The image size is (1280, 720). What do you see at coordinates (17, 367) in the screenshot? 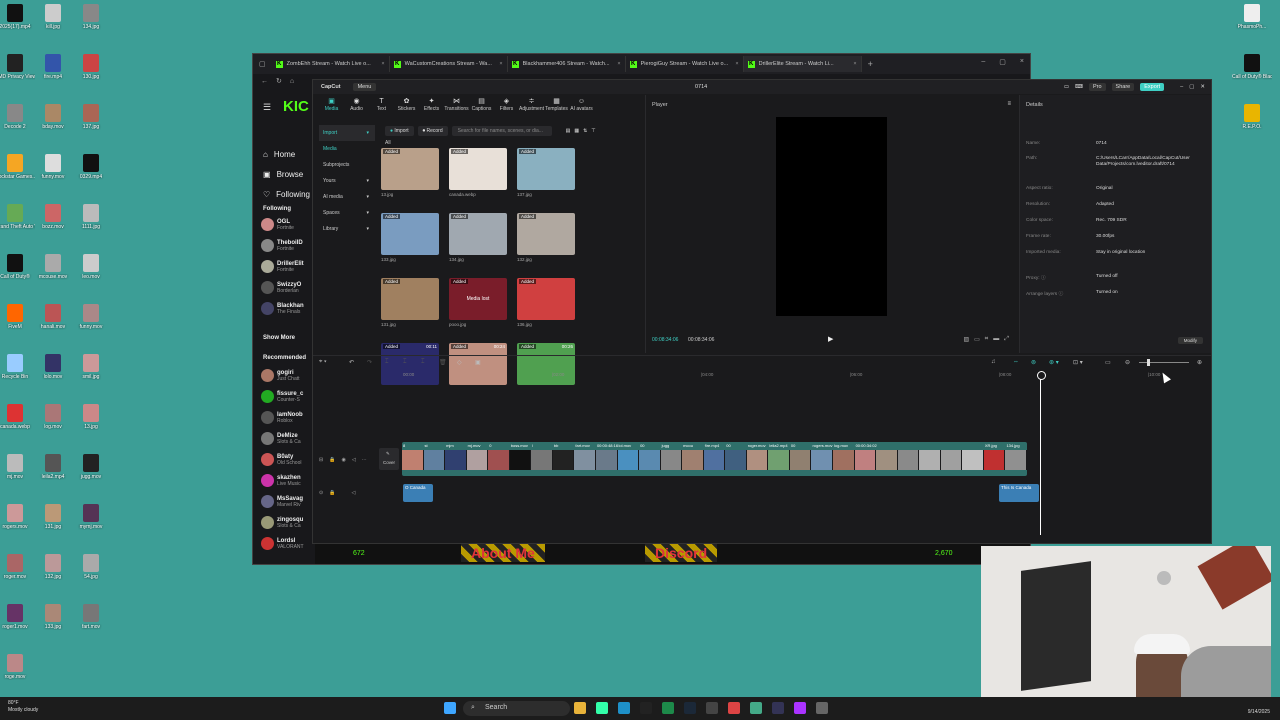
I see `desktop-icon: Recycle Bin` at bounding box center [17, 367].